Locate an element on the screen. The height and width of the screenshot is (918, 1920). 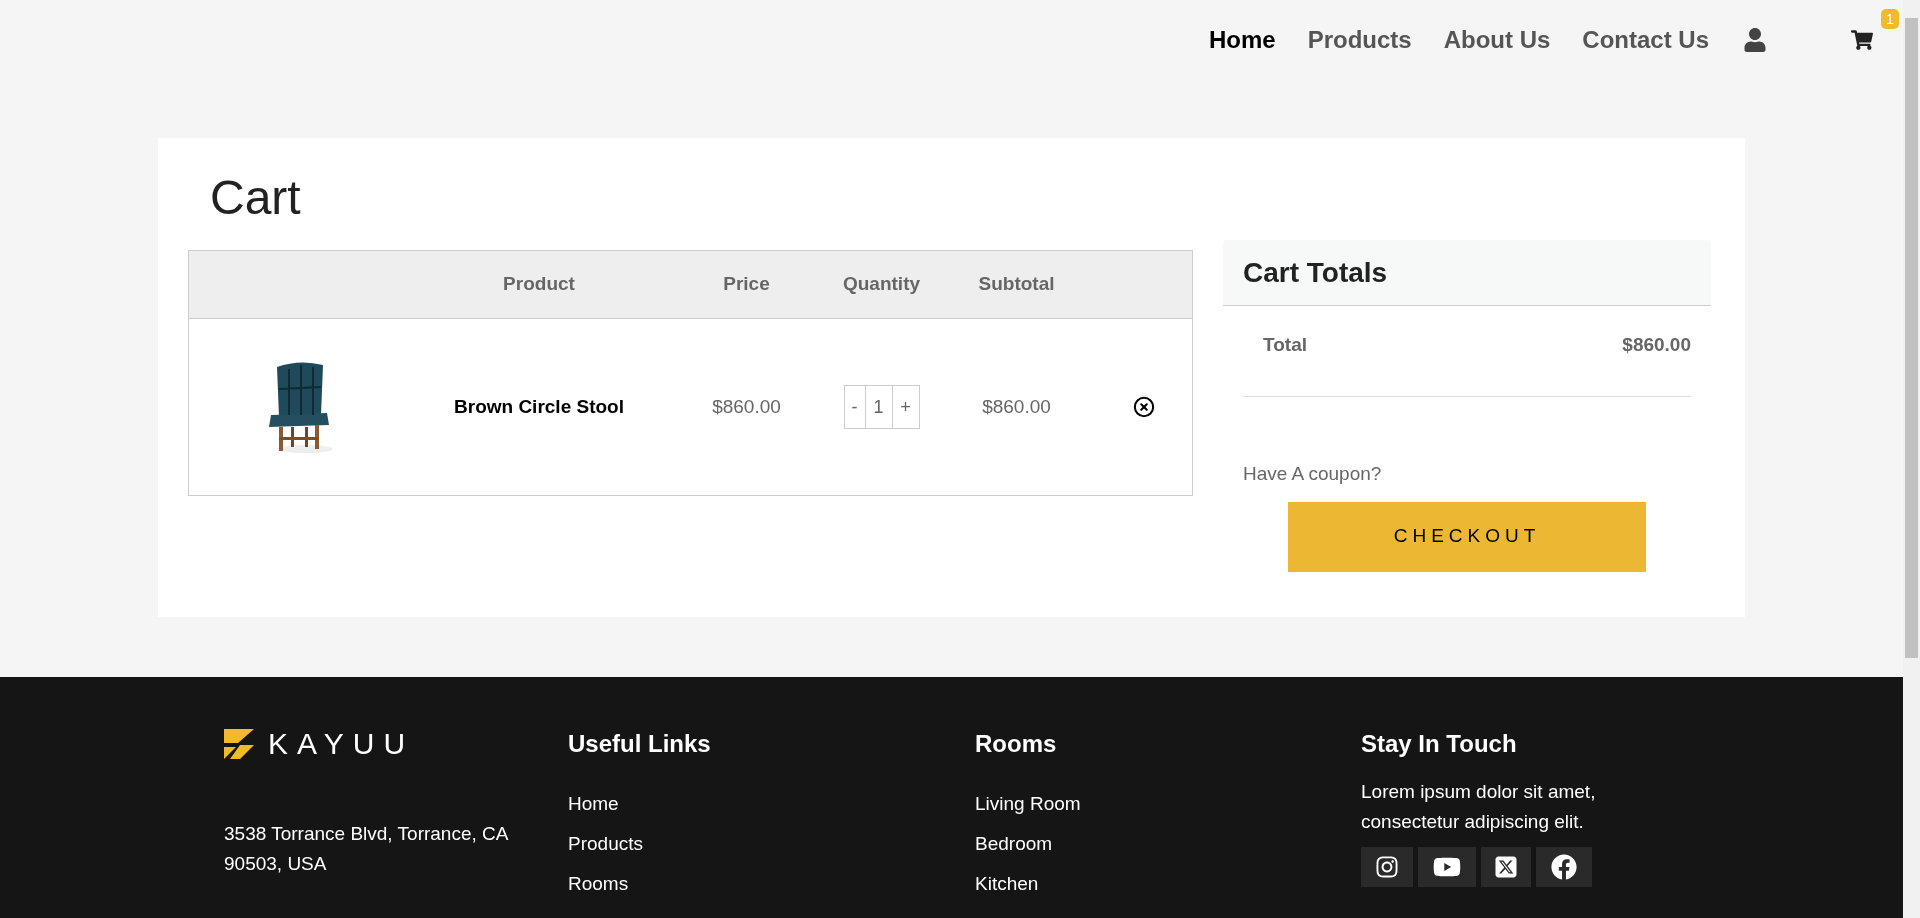
footer-heading: Rooms is located at coordinates (1016, 744).